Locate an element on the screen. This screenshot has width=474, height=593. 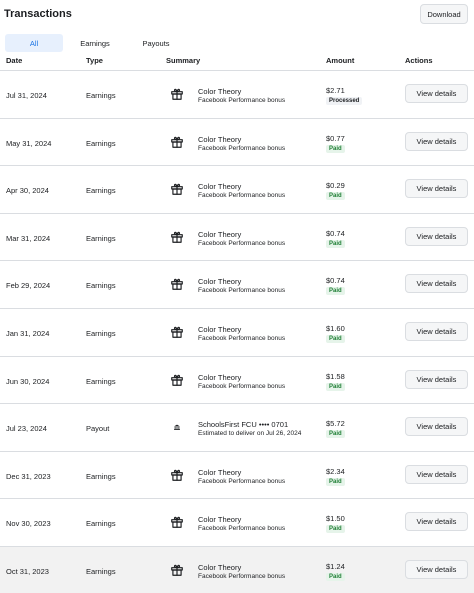
transaction-date: May 31, 2024 is located at coordinates (29, 143).